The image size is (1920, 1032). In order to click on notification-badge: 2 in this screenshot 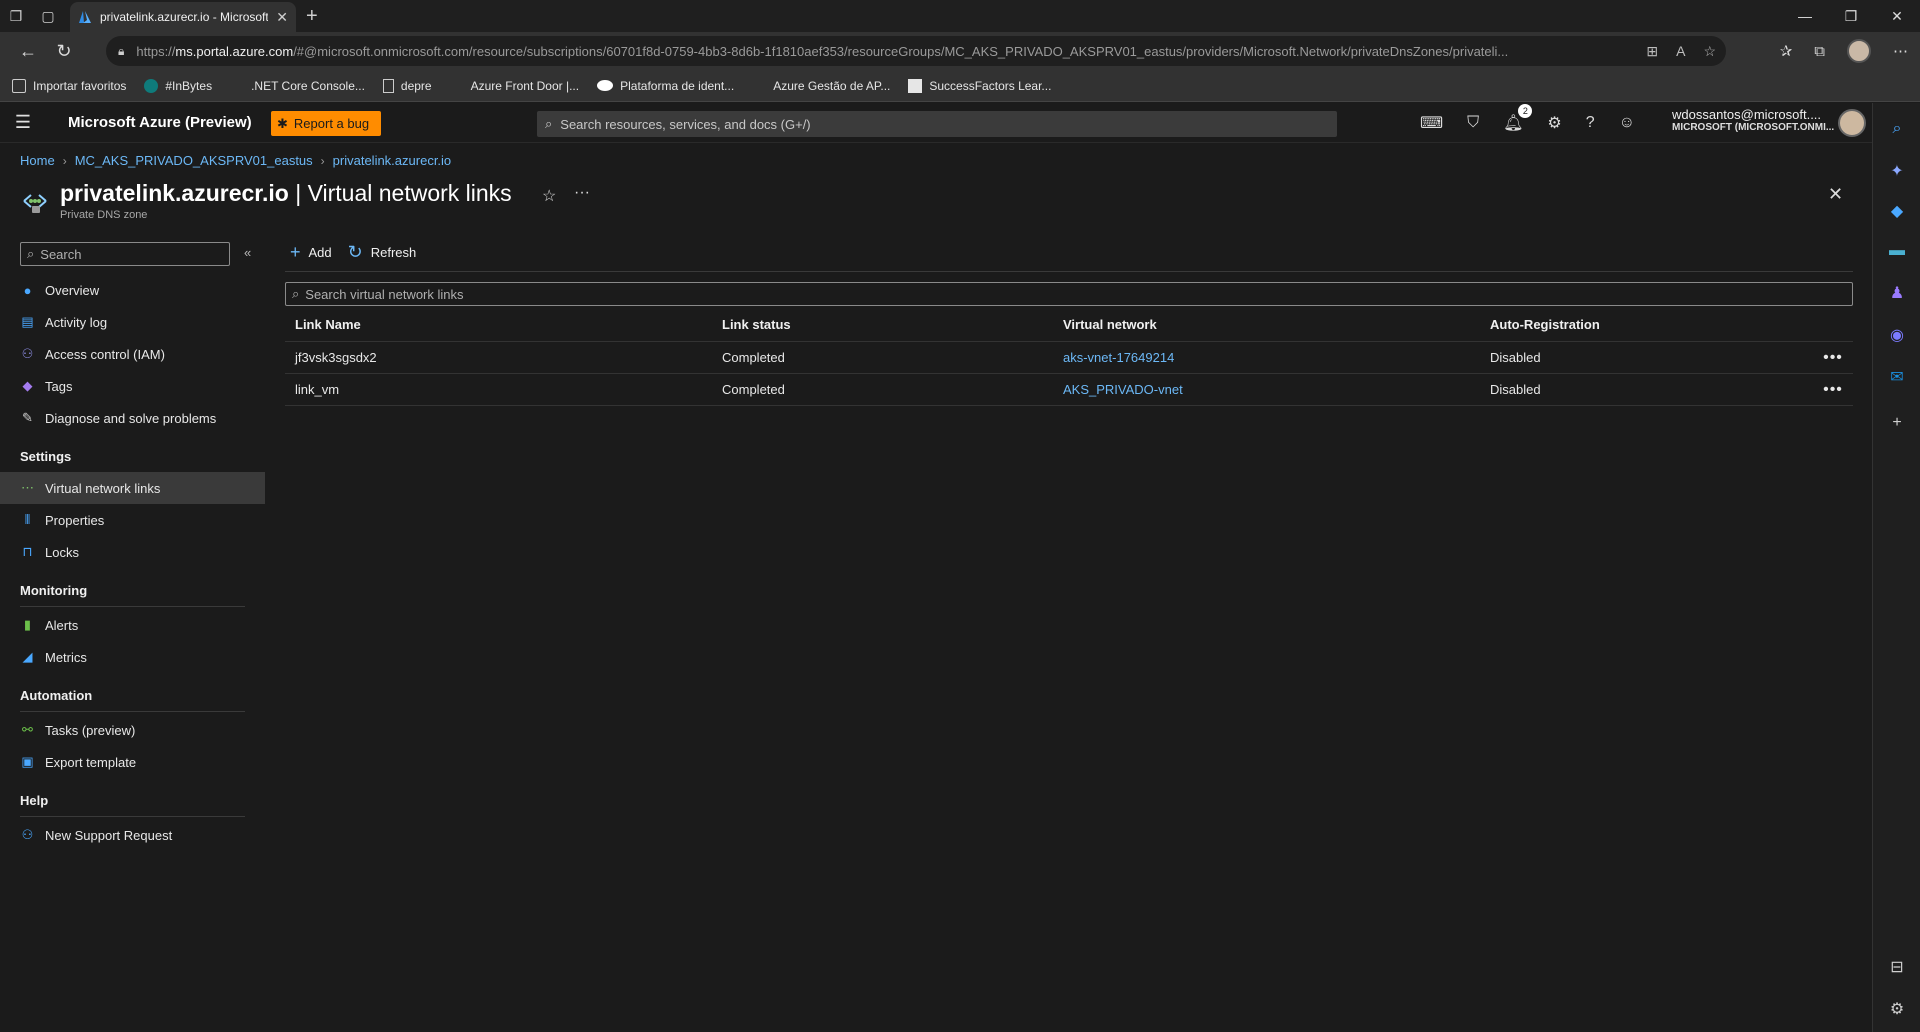, I will do `click(1525, 111)`.